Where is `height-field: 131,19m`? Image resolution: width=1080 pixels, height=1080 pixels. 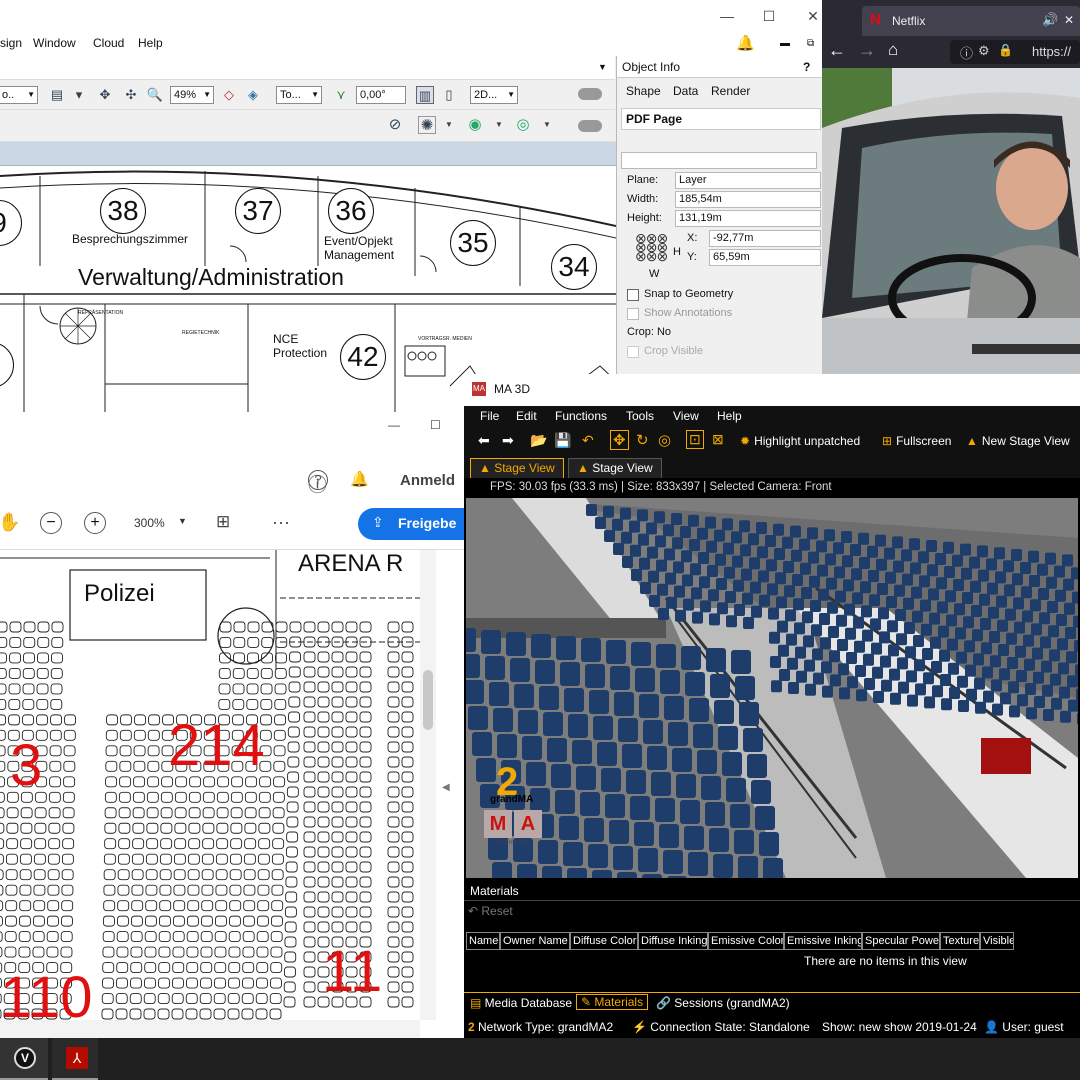
height-field: 131,19m is located at coordinates (748, 218).